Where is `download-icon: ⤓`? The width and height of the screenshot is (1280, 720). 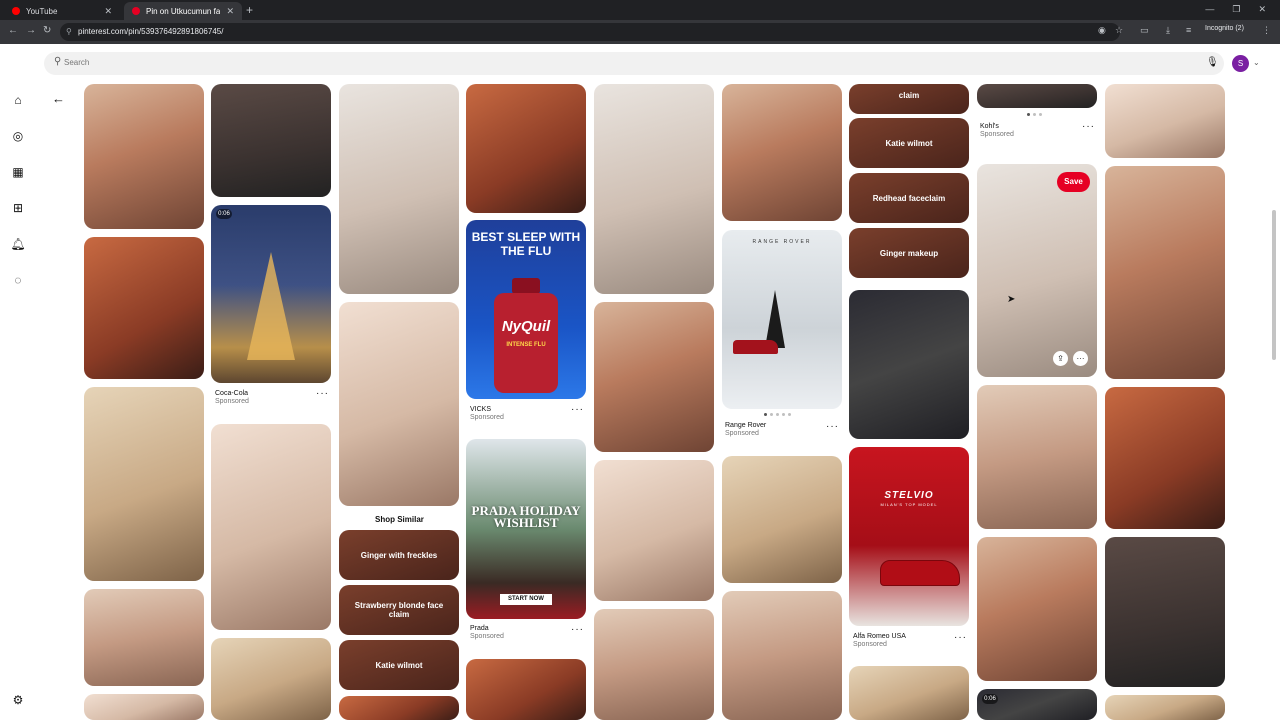 download-icon: ⤓ is located at coordinates (1168, 30).